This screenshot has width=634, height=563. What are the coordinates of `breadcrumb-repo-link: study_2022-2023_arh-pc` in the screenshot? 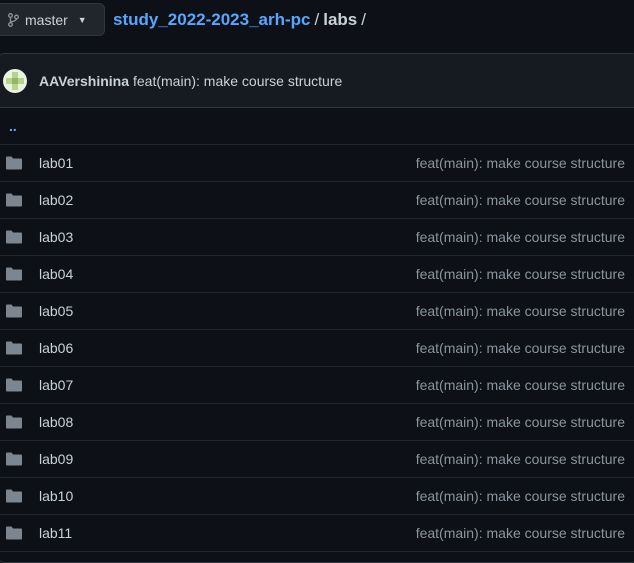 It's located at (212, 20).